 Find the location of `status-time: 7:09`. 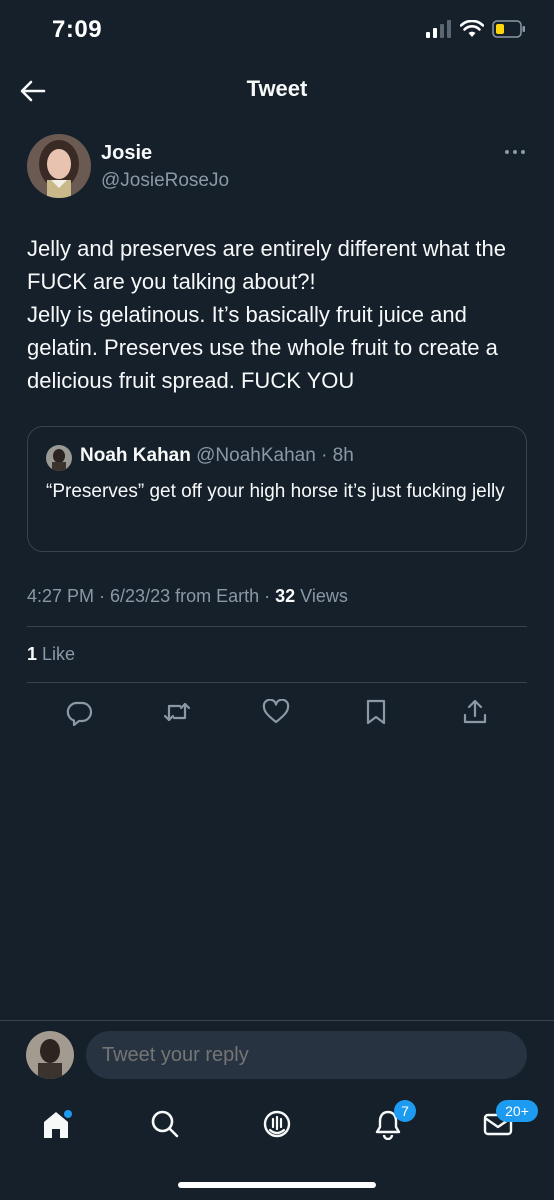

status-time: 7:09 is located at coordinates (77, 29).